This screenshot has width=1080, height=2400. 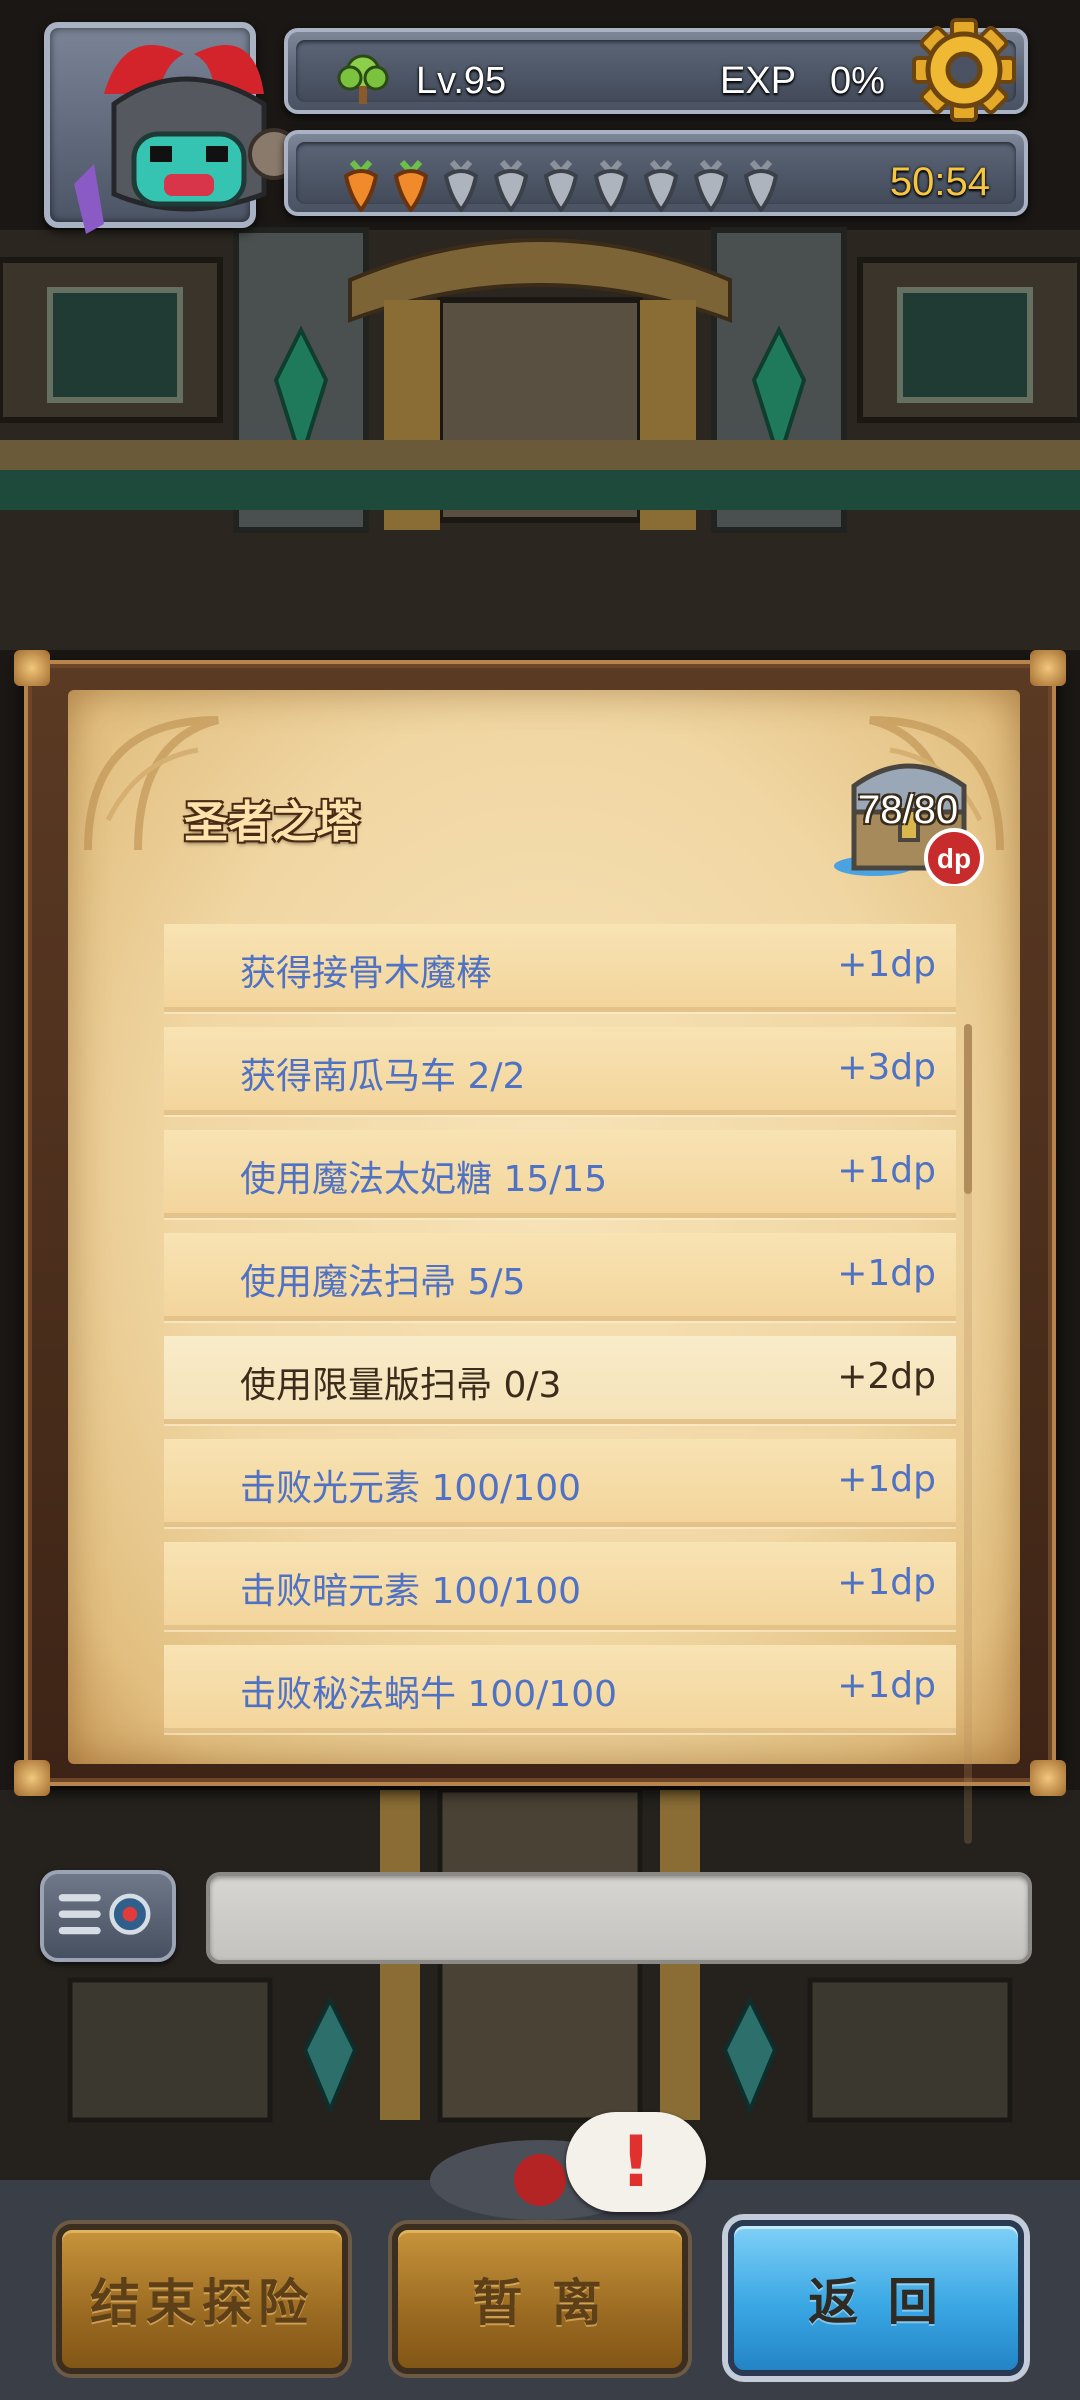 I want to click on task-row: 使用限量版扫帚 0/3 +2dp, so click(x=560, y=1380).